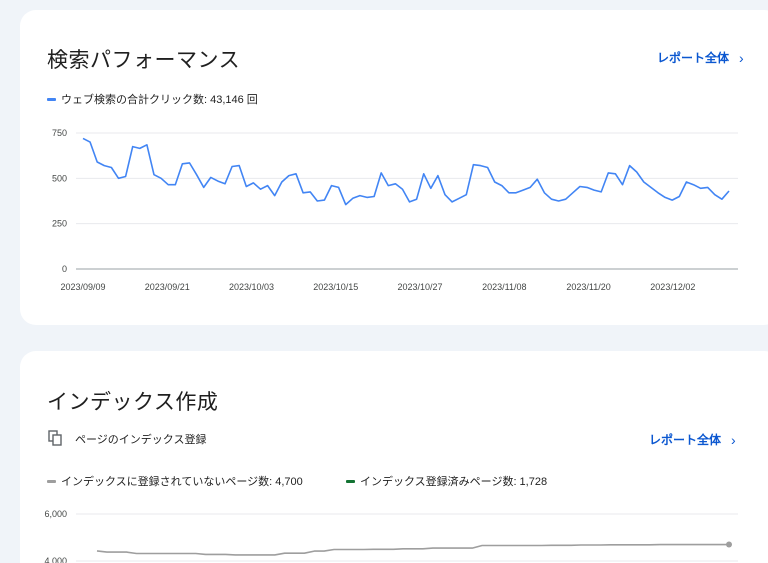 The image size is (768, 563). Describe the element at coordinates (64, 269) in the screenshot. I see `y-tick-label: 0` at that location.